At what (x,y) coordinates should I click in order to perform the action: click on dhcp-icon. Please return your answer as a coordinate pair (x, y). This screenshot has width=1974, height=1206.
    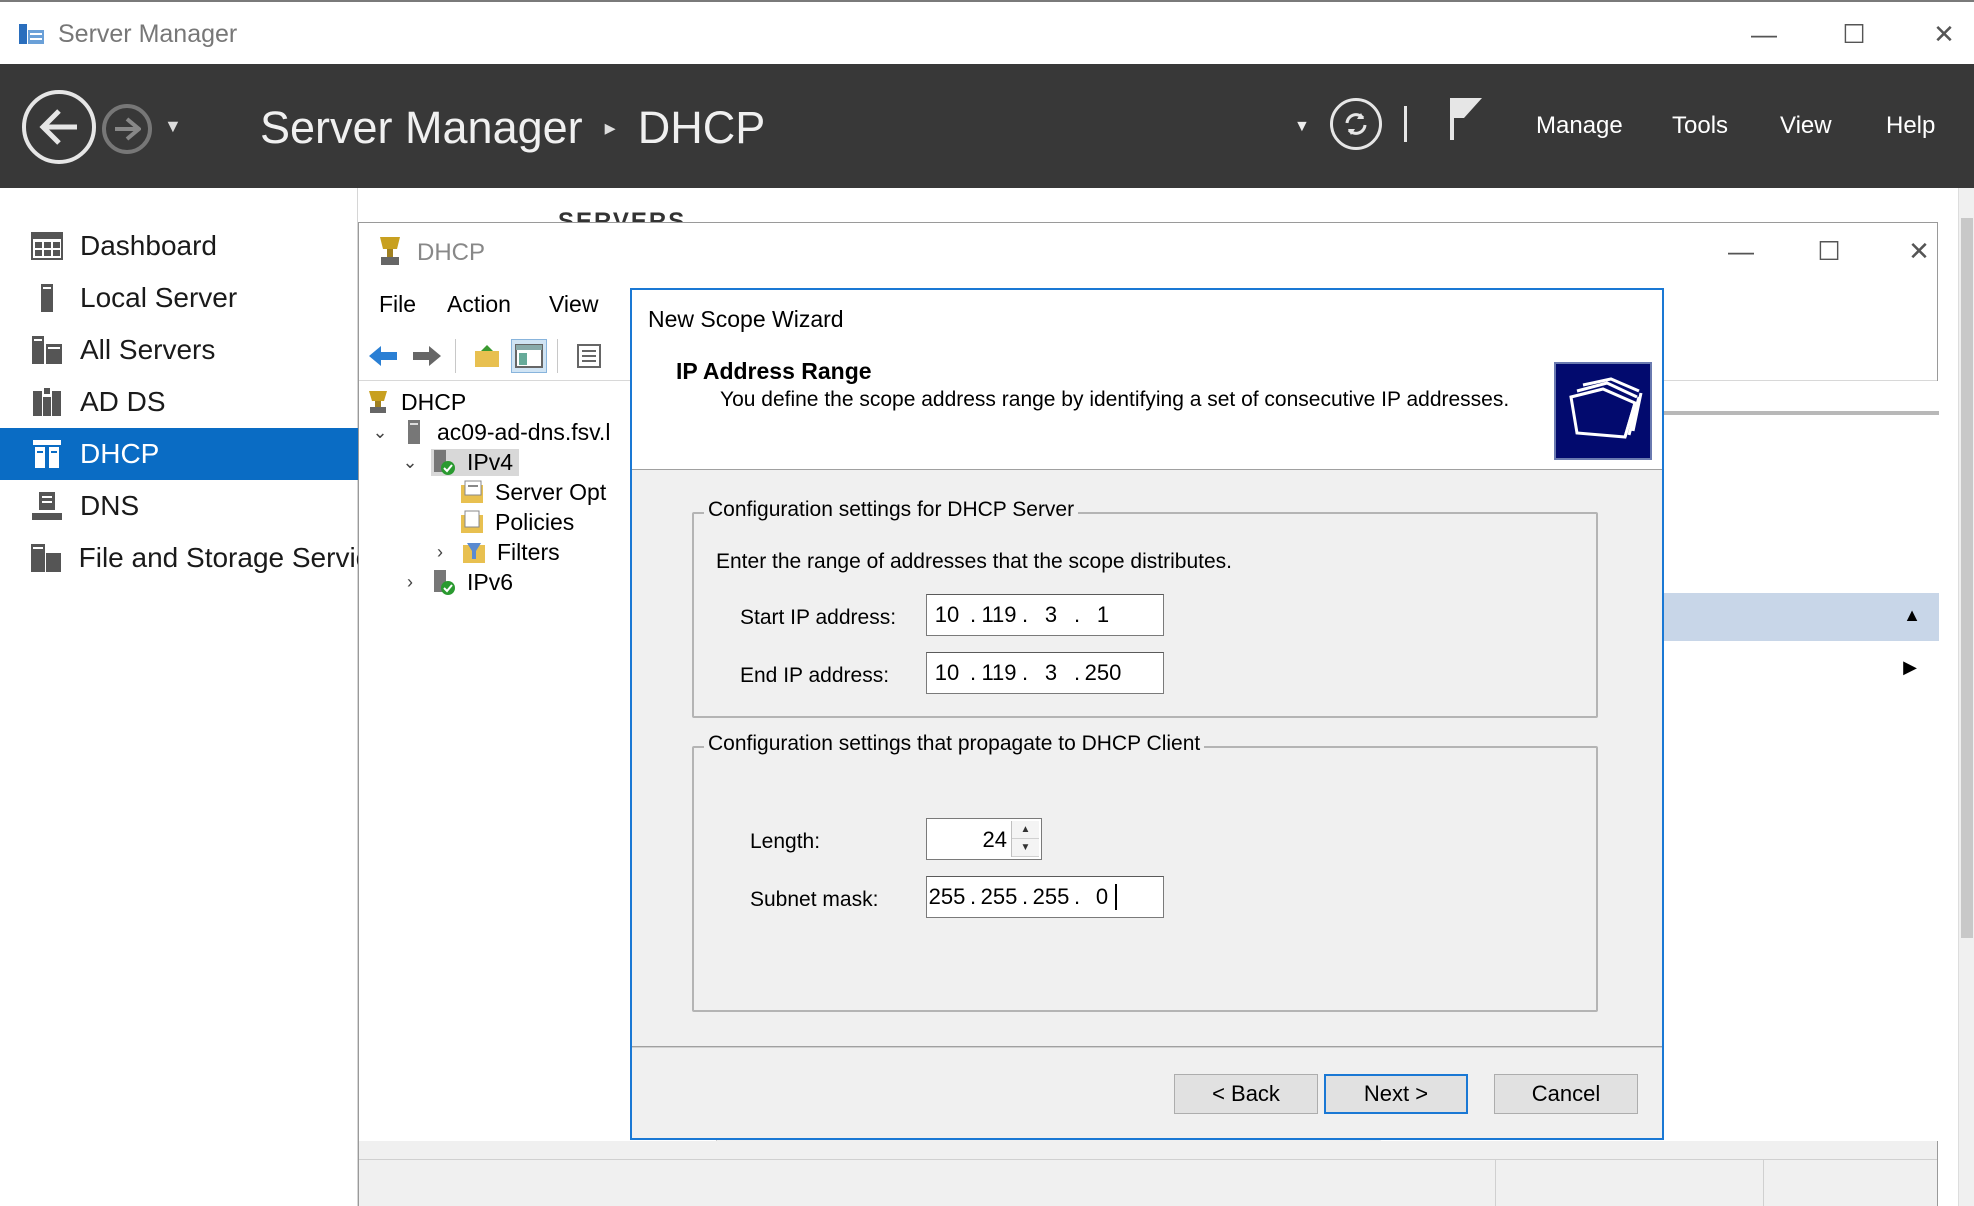
    Looking at the image, I should click on (47, 454).